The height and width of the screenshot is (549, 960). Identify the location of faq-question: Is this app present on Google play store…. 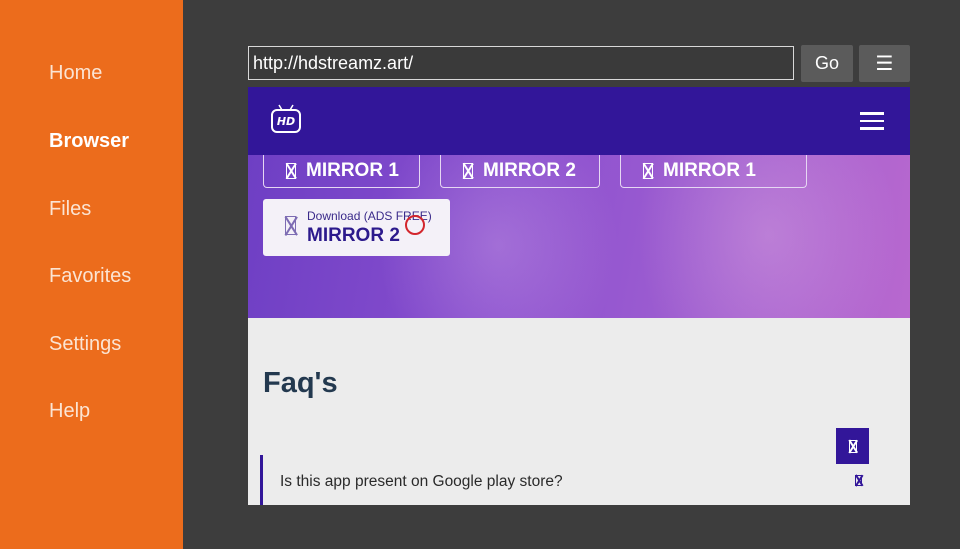
(421, 481).